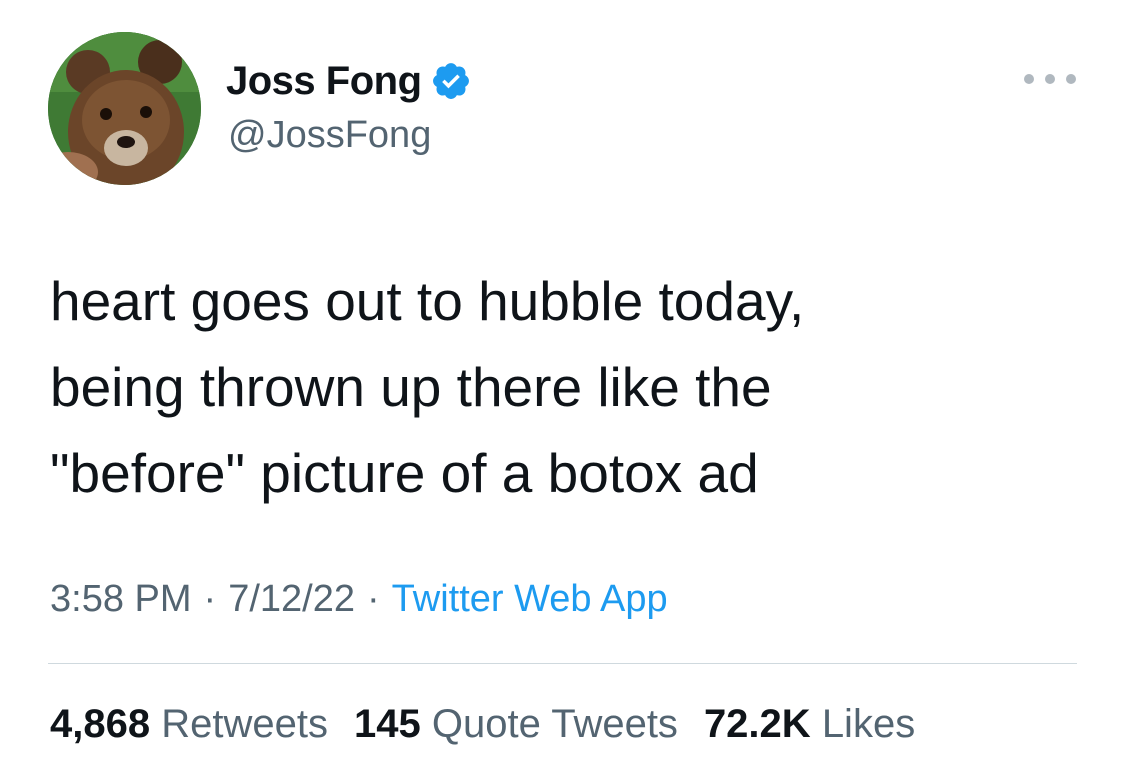 The width and height of the screenshot is (1125, 781). What do you see at coordinates (291, 599) in the screenshot?
I see `tweet-date: 7/12/22` at bounding box center [291, 599].